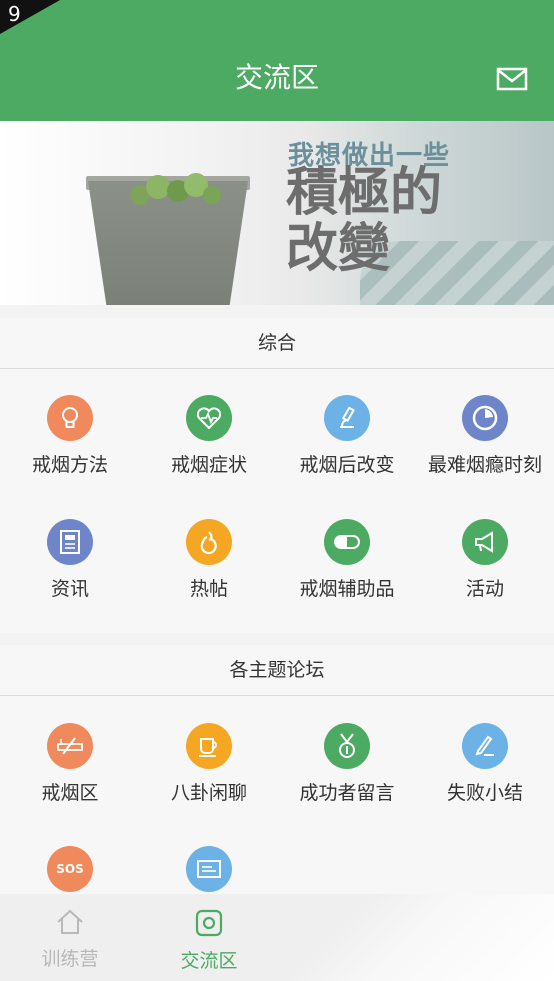 The height and width of the screenshot is (981, 554). I want to click on chat-icon, so click(209, 923).